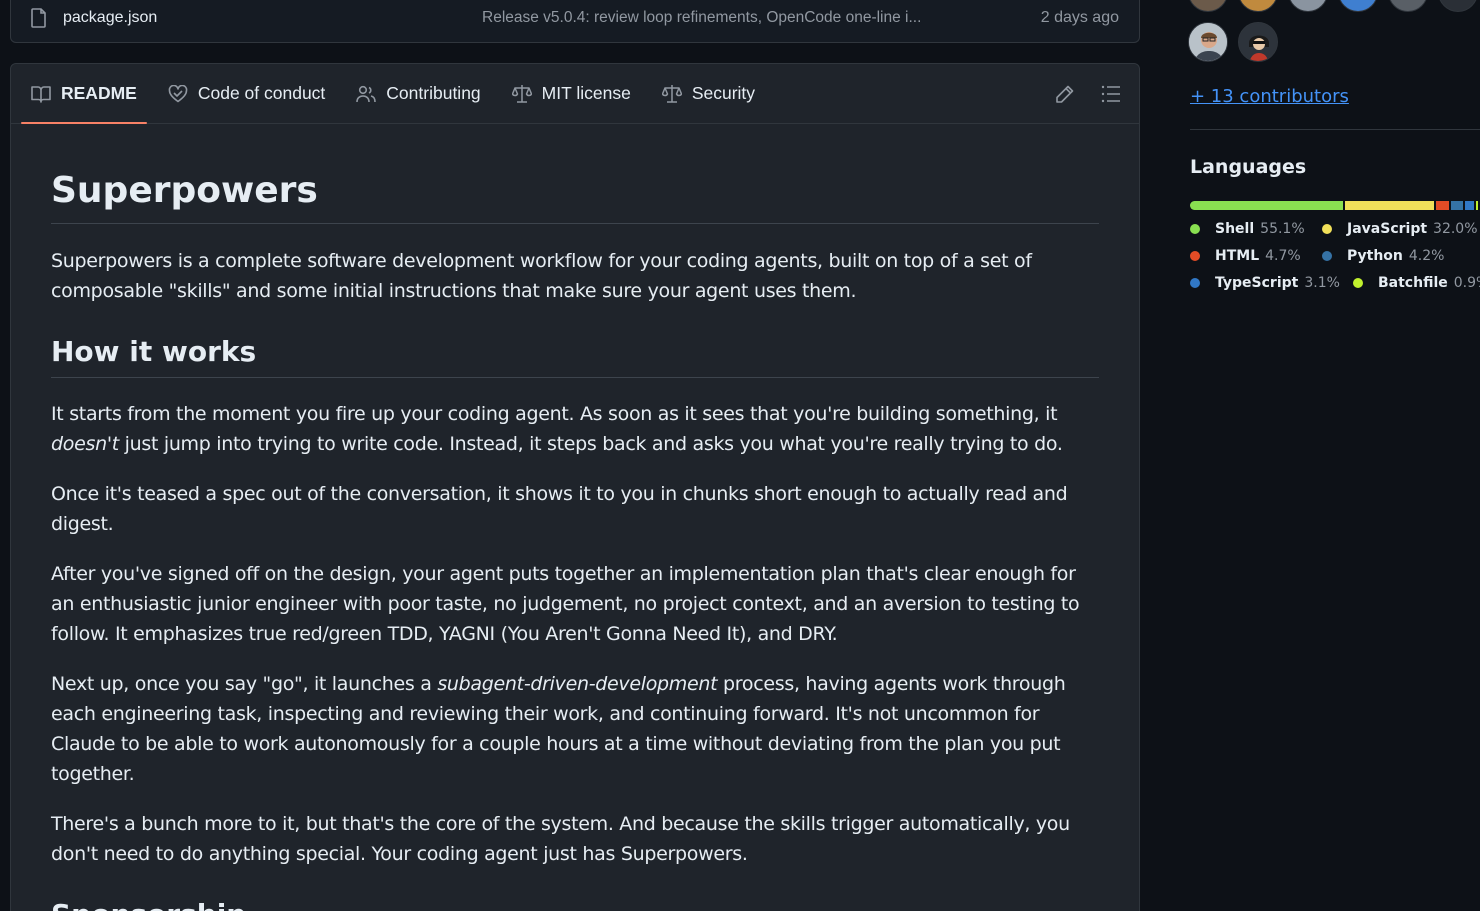 Image resolution: width=1480 pixels, height=911 pixels. I want to click on tab-contributing: Contributing, so click(418, 93).